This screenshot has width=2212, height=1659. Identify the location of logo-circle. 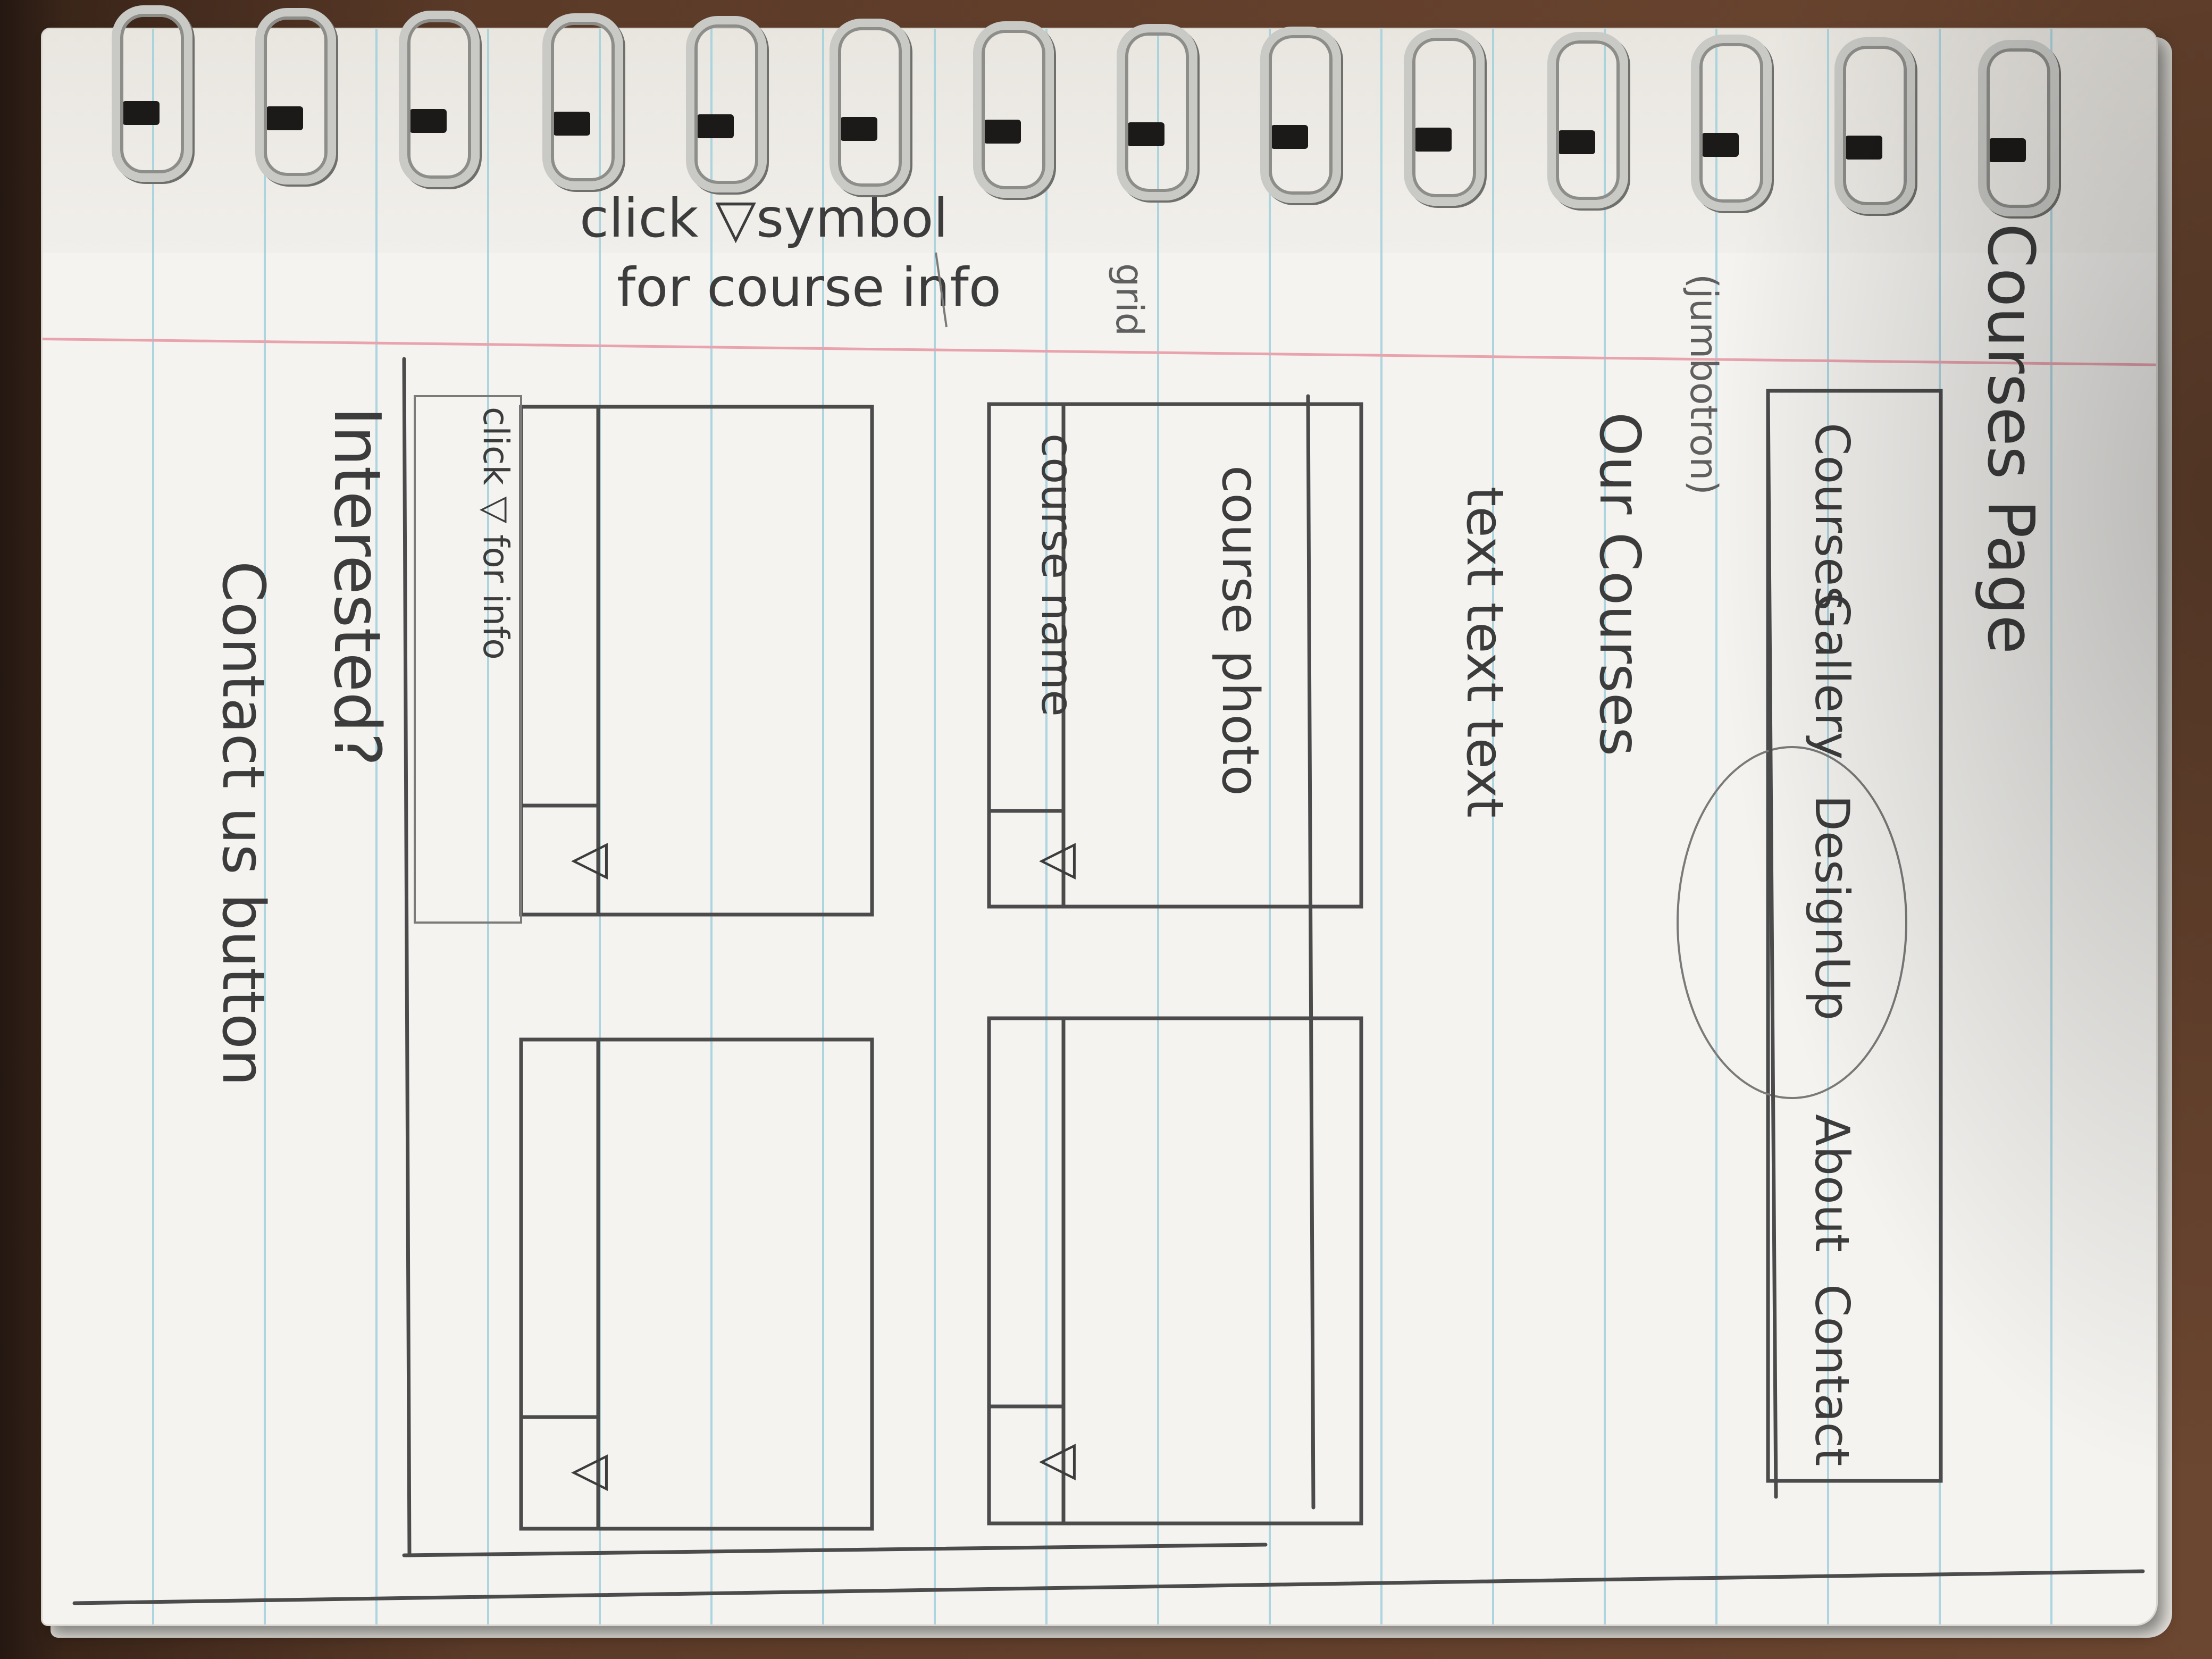
(1792, 922).